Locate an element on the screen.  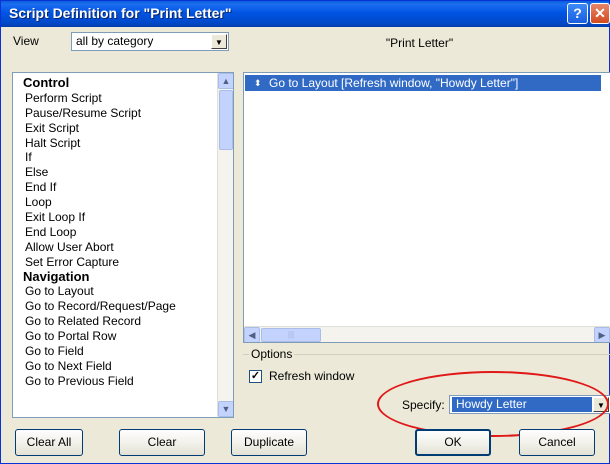
step-item: Else is located at coordinates (116, 172).